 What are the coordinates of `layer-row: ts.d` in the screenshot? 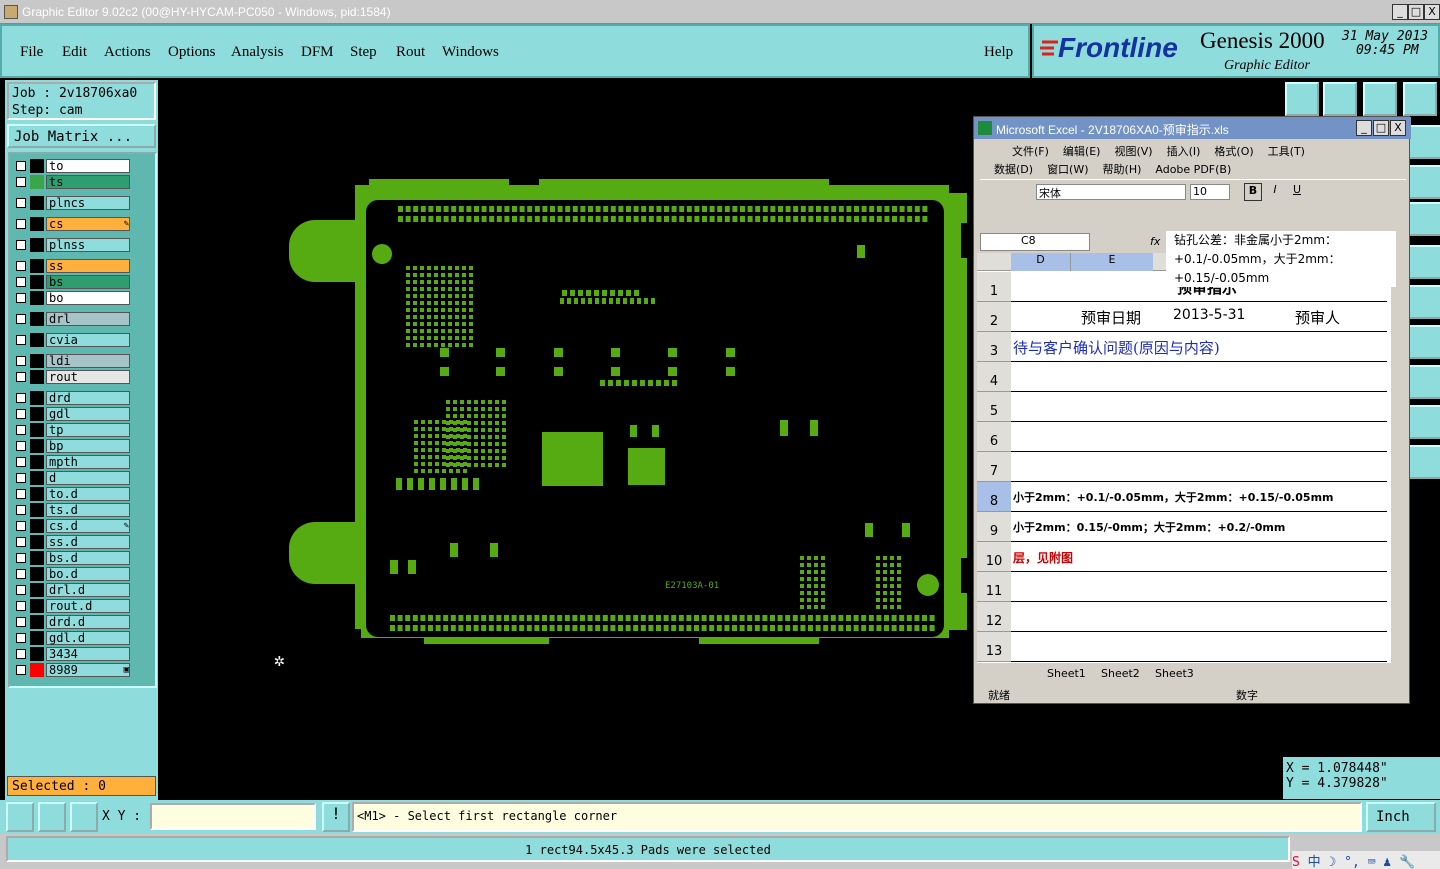 It's located at (71, 510).